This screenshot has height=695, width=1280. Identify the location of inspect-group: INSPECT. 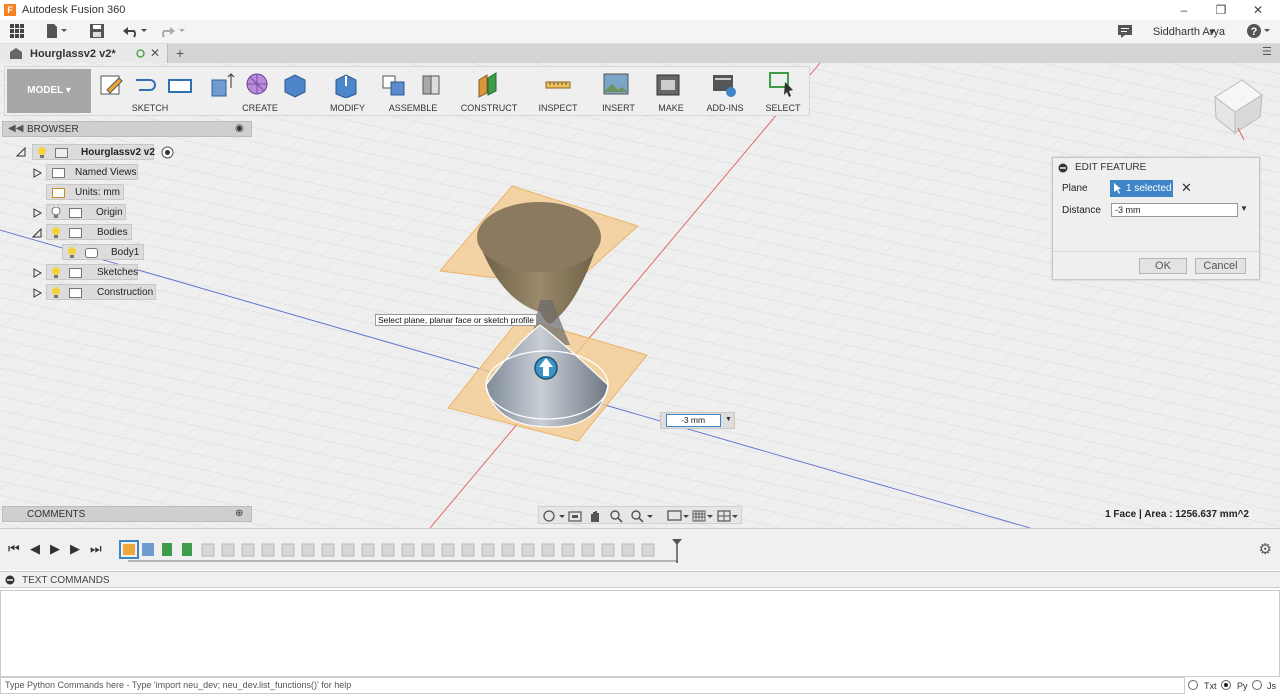
(558, 91).